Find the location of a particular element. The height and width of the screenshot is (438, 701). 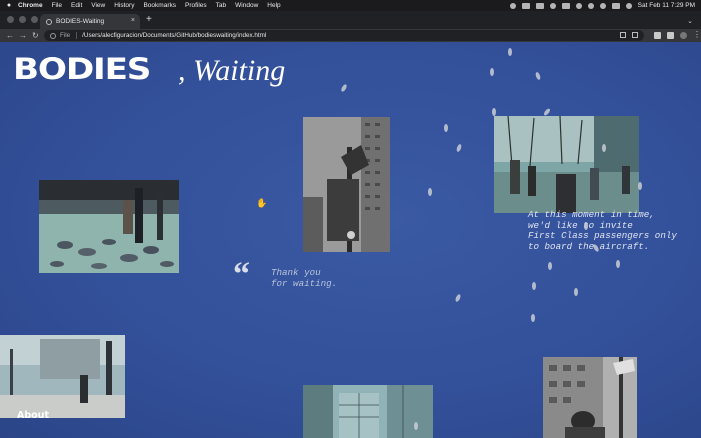

hand-pointer-icon: ✋ is located at coordinates (262, 203).